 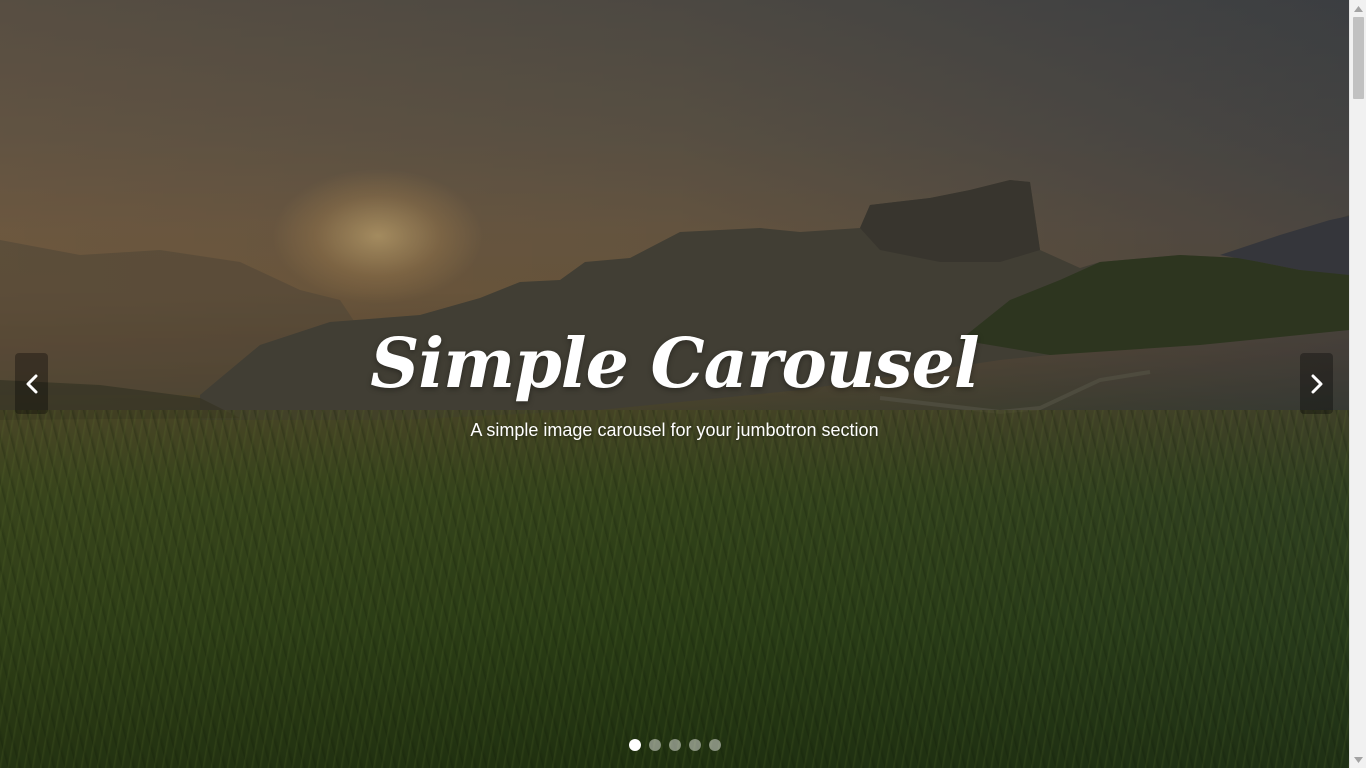 I want to click on next-slide-button, so click(x=1316, y=383).